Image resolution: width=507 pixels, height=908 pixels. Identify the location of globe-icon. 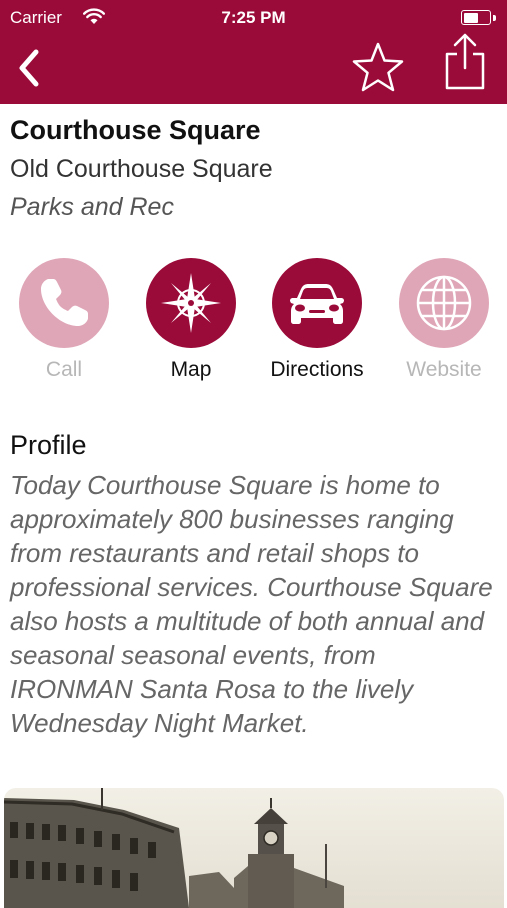
(444, 303).